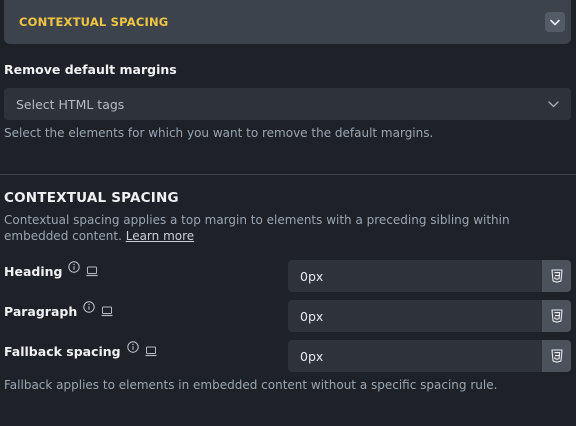 This screenshot has height=426, width=576. I want to click on heading-spacing-control: 0px, so click(429, 276).